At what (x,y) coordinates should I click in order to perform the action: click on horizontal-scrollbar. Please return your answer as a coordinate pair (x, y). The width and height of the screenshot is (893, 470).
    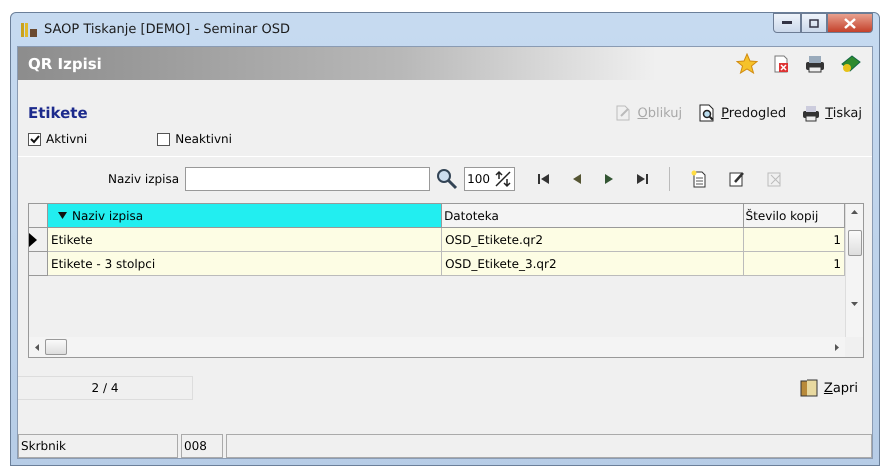
    Looking at the image, I should click on (437, 347).